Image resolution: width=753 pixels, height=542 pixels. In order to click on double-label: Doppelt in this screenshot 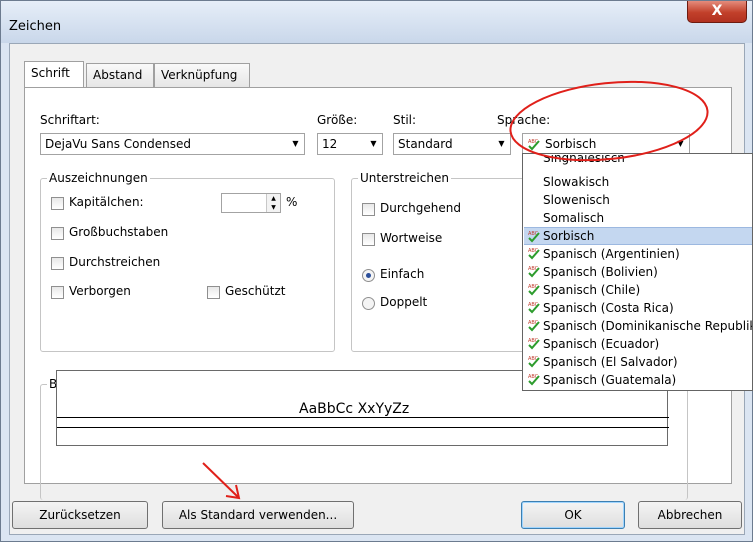, I will do `click(404, 302)`.